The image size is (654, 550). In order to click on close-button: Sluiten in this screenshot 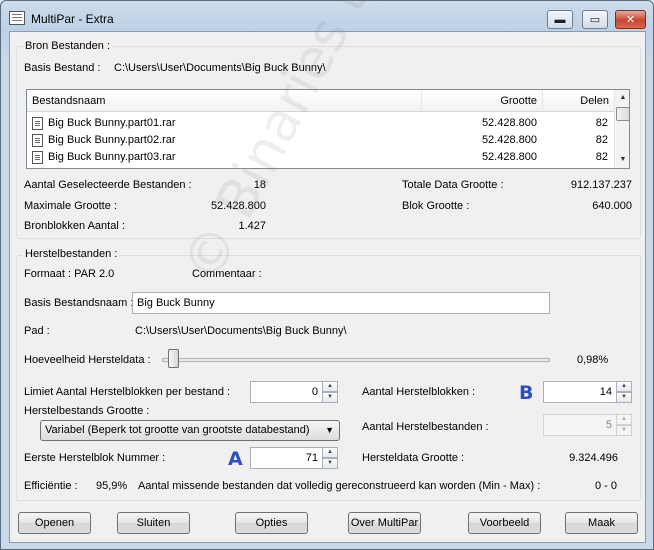, I will do `click(153, 523)`.